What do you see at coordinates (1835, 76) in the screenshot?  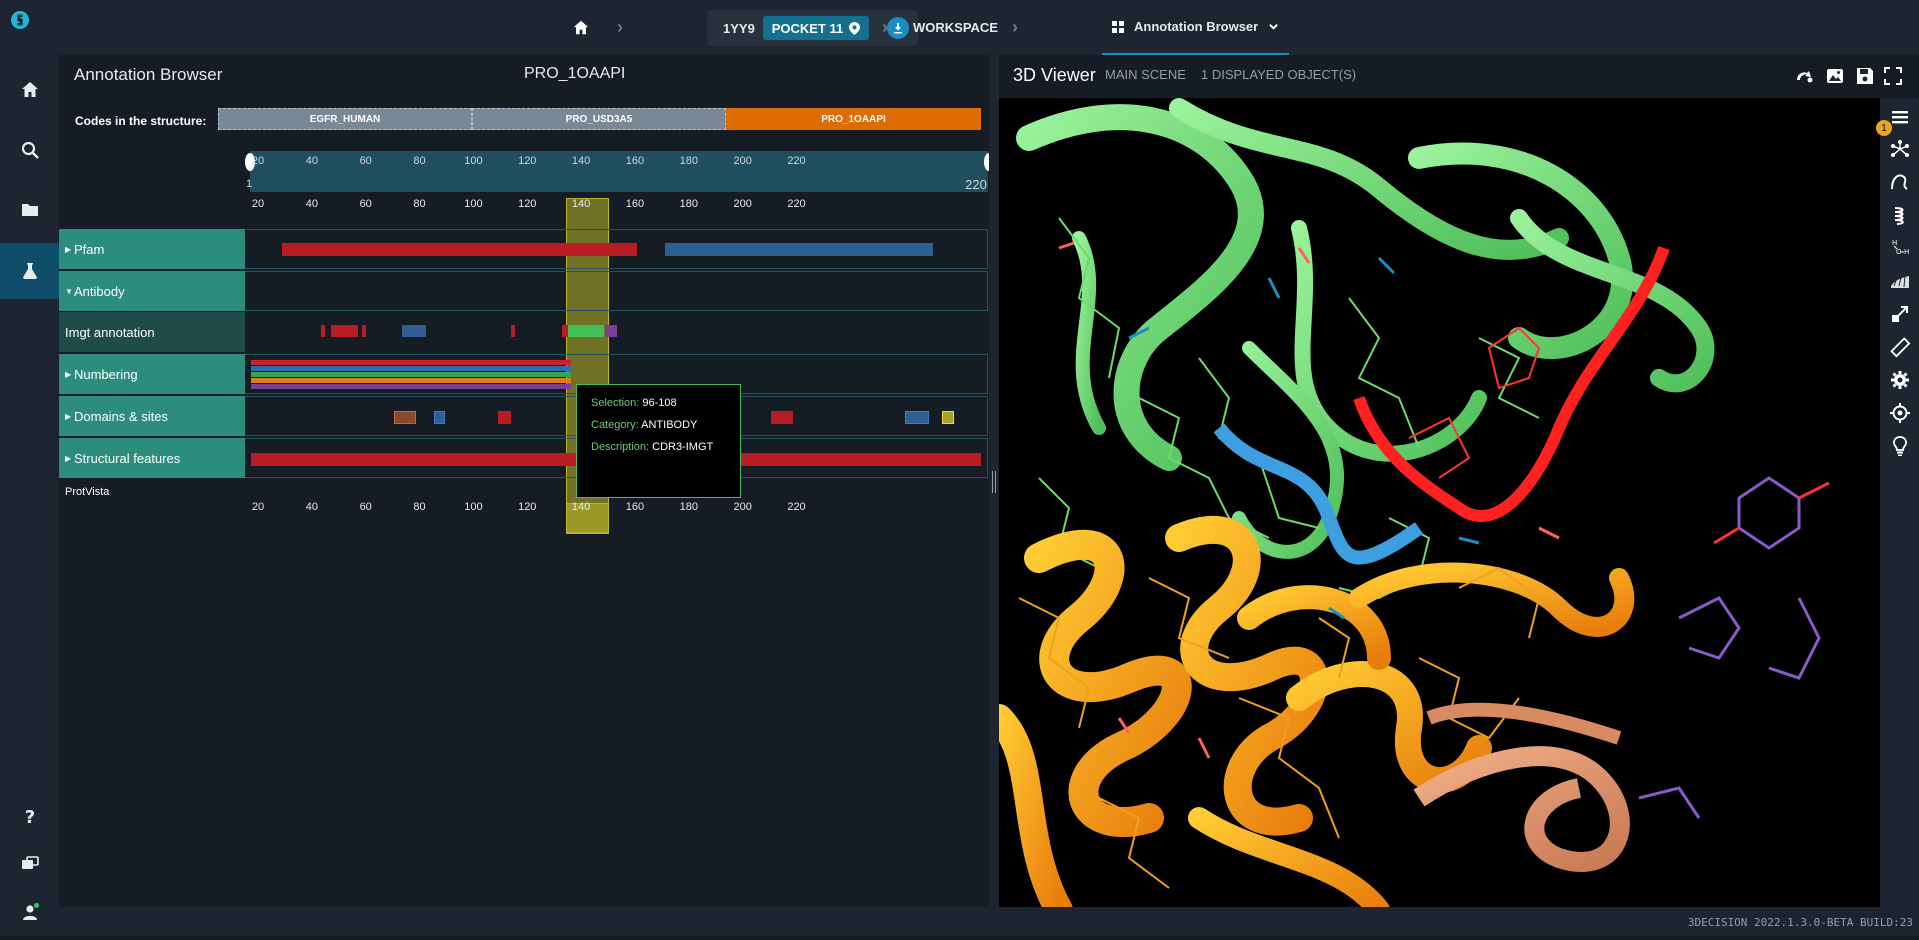 I see `screenshot-icon` at bounding box center [1835, 76].